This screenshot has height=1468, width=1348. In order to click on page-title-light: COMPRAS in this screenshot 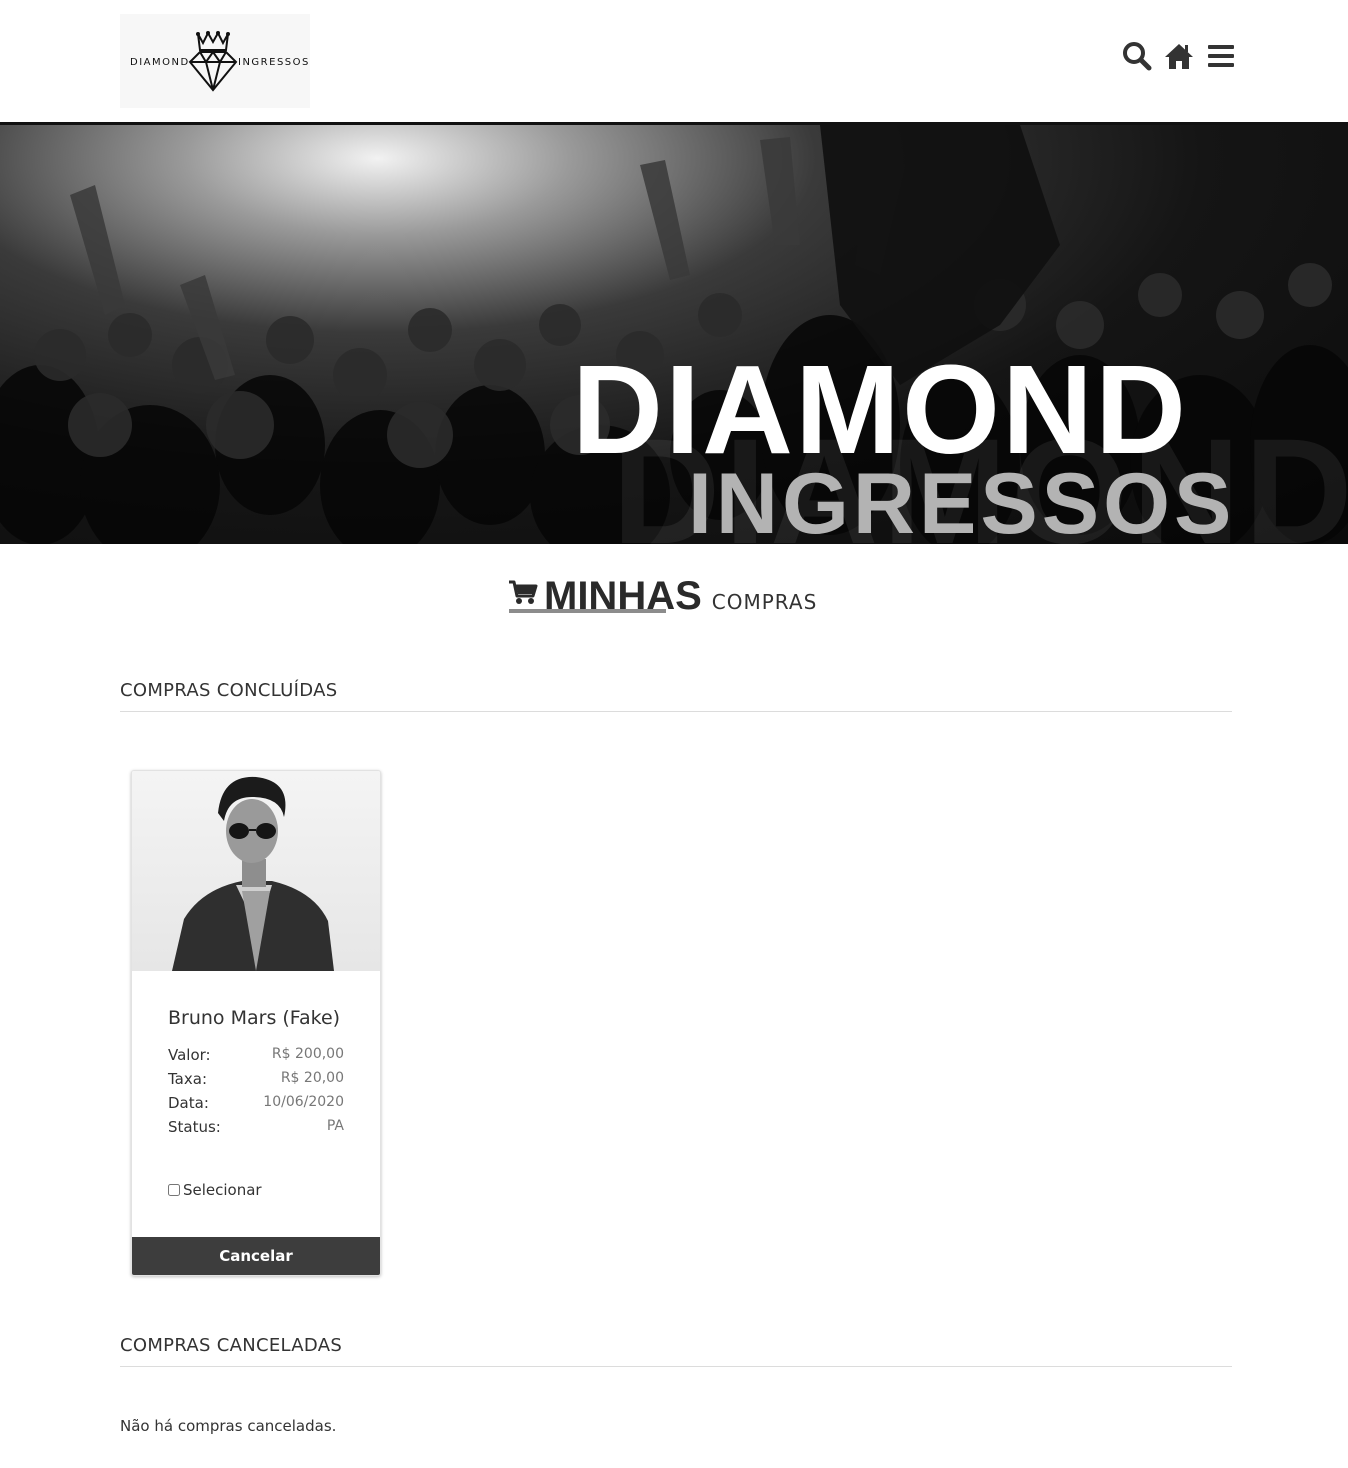, I will do `click(764, 602)`.